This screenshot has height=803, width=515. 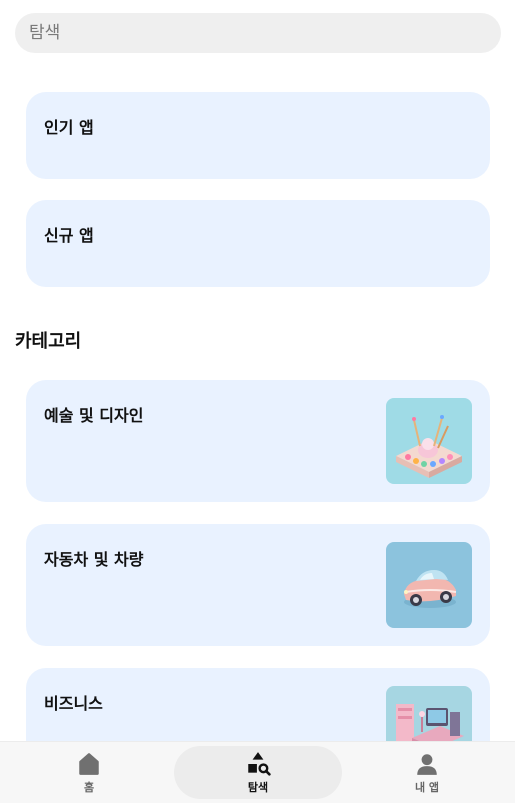 What do you see at coordinates (427, 764) in the screenshot?
I see `person-icon` at bounding box center [427, 764].